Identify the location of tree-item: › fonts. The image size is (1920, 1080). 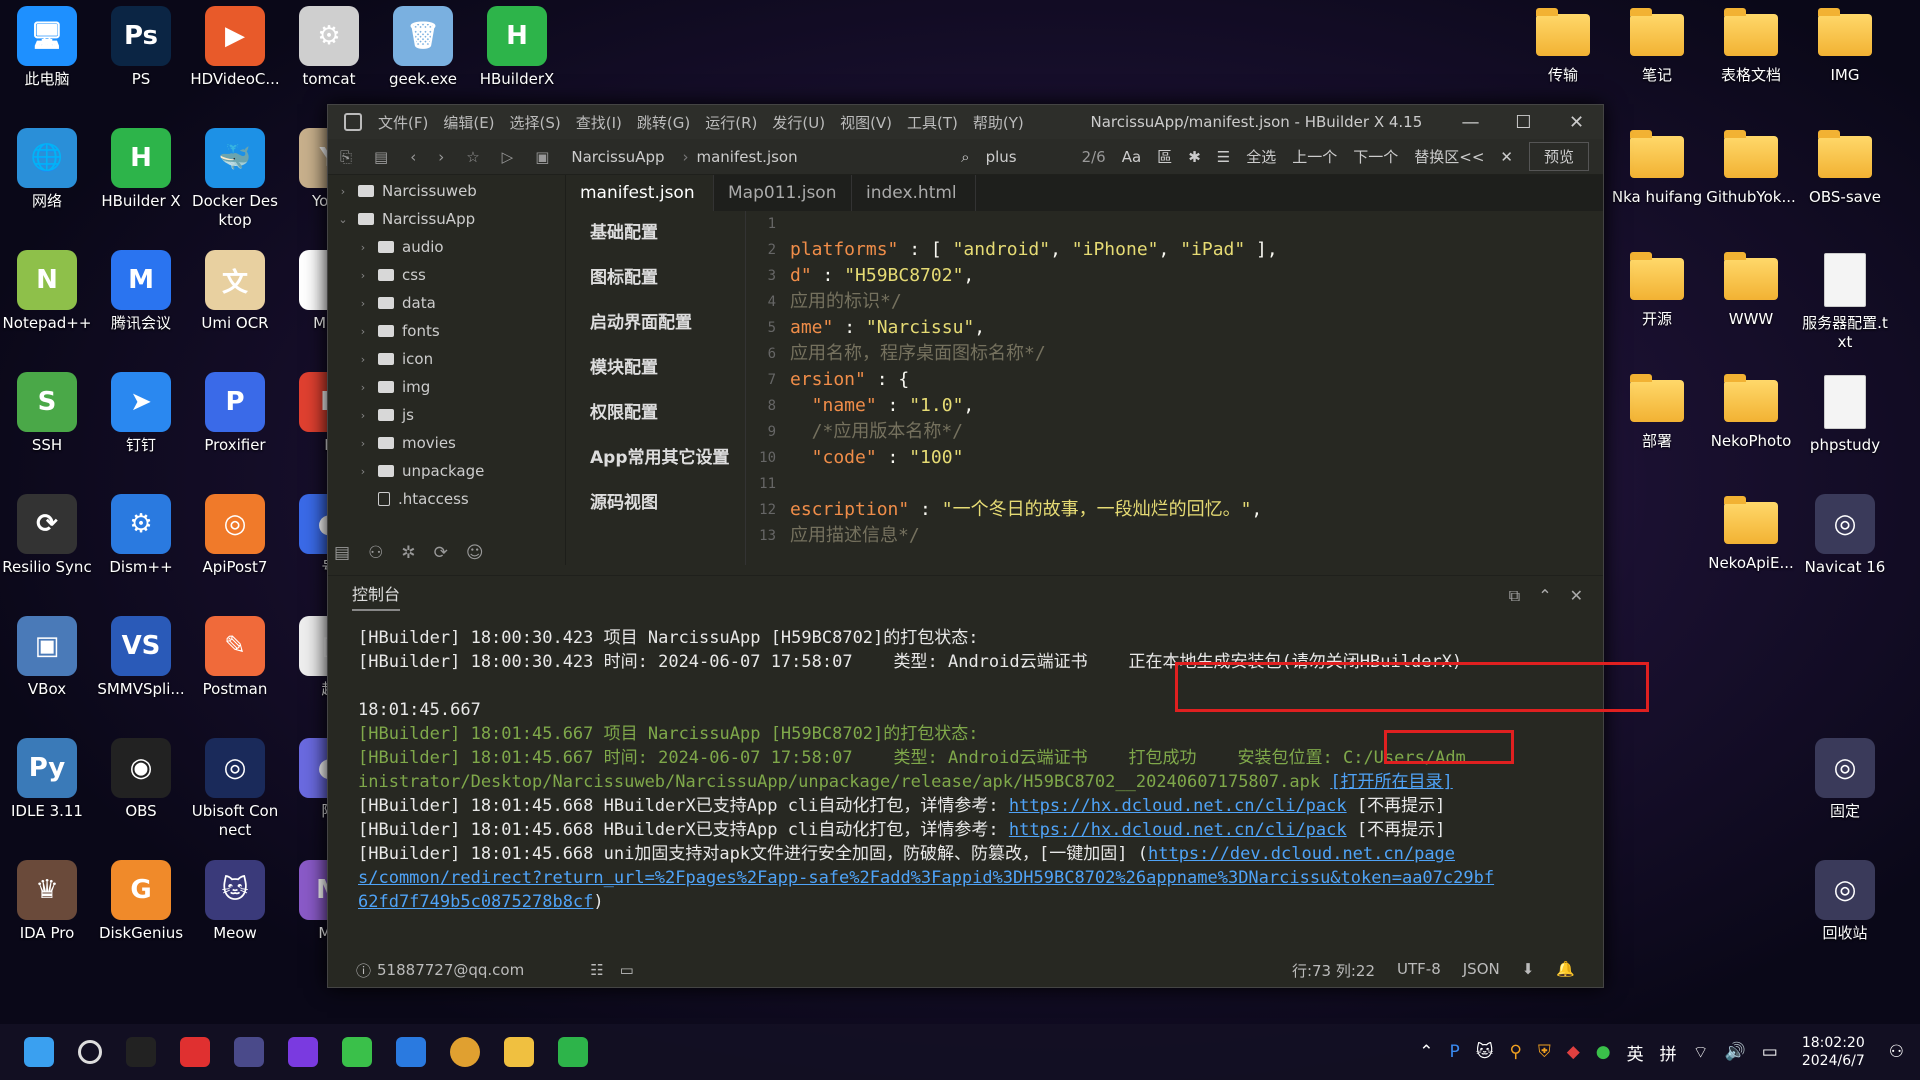
(446, 331).